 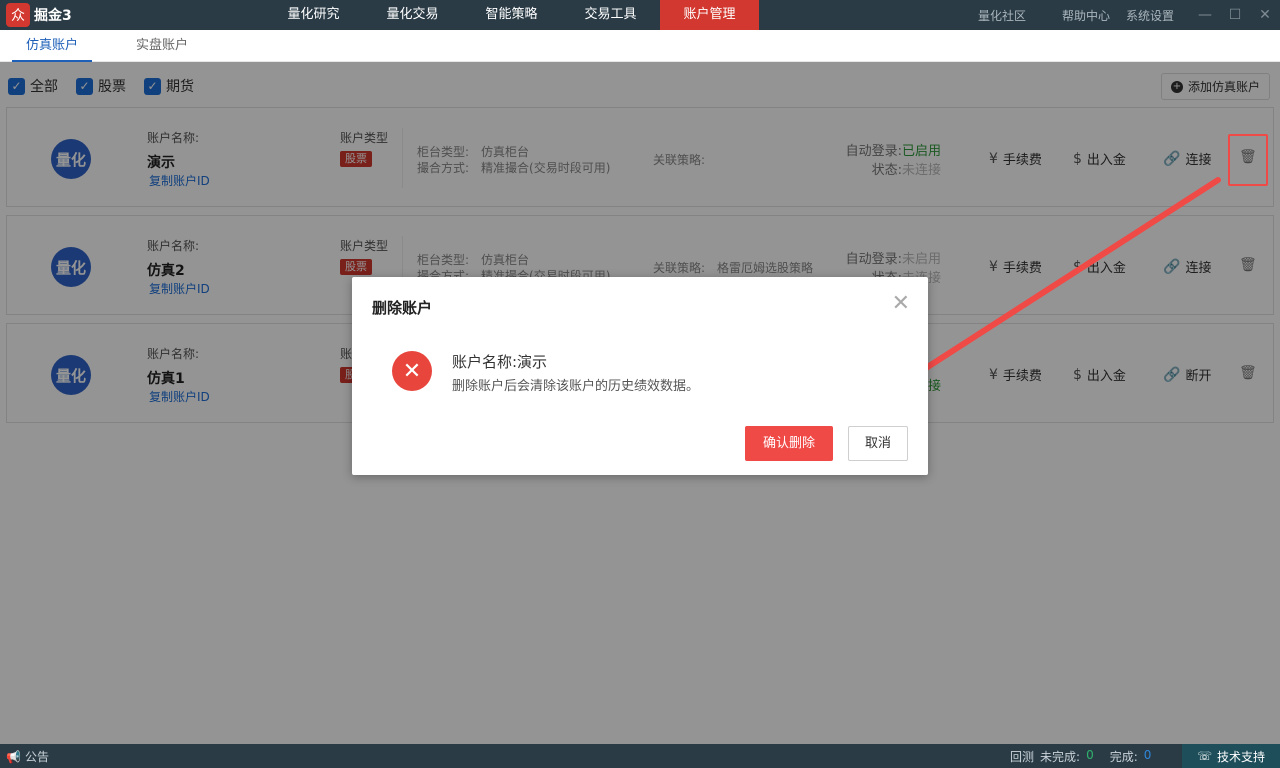 What do you see at coordinates (53, 16) in the screenshot?
I see `app-title: 掘金3` at bounding box center [53, 16].